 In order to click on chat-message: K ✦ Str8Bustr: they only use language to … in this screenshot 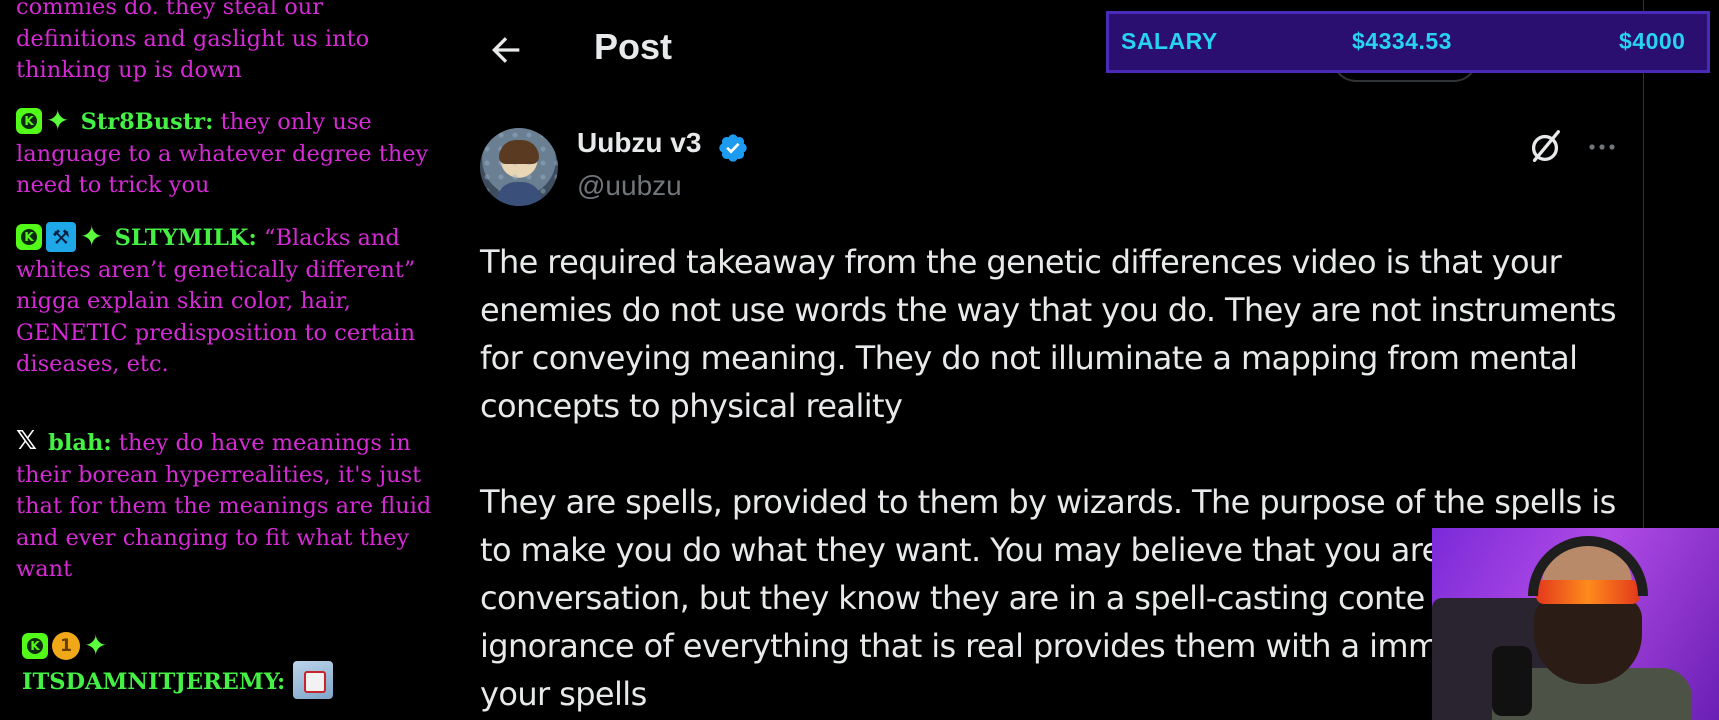, I will do `click(231, 153)`.